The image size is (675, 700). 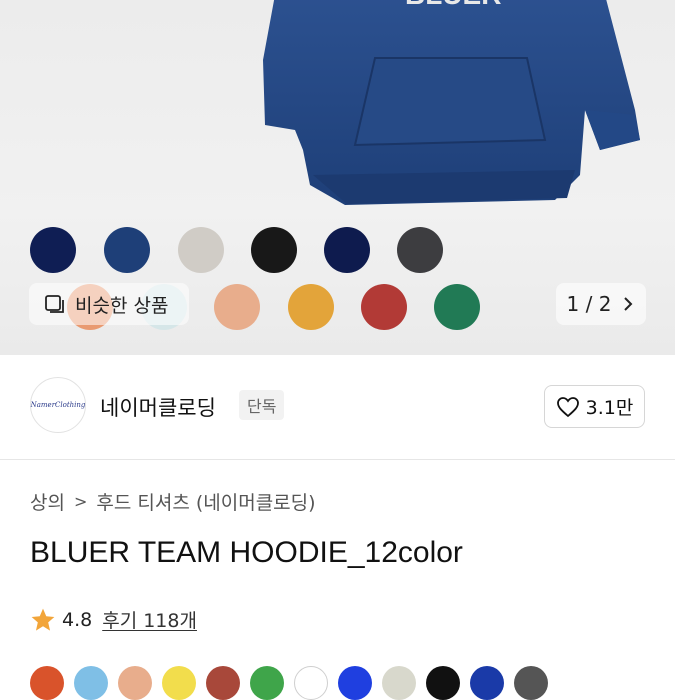 What do you see at coordinates (205, 501) in the screenshot?
I see `breadcrumb-item-subcategory: 후드 티셔츠 (네이머클로딩)` at bounding box center [205, 501].